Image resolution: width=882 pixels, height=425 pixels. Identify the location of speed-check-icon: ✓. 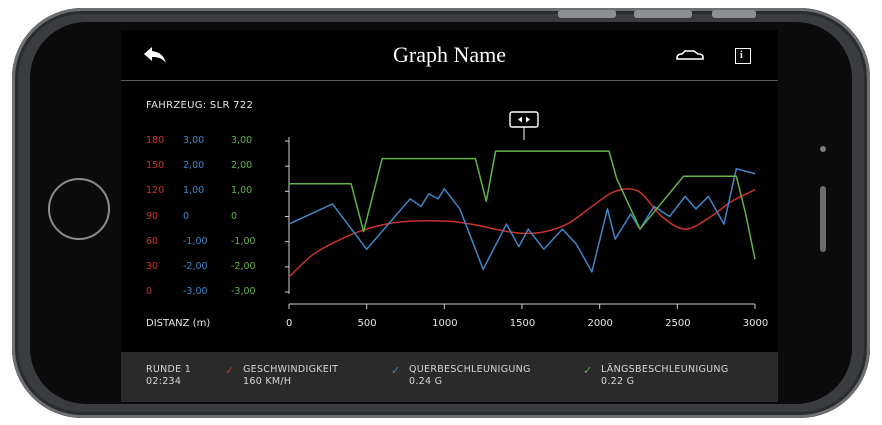
(229, 370).